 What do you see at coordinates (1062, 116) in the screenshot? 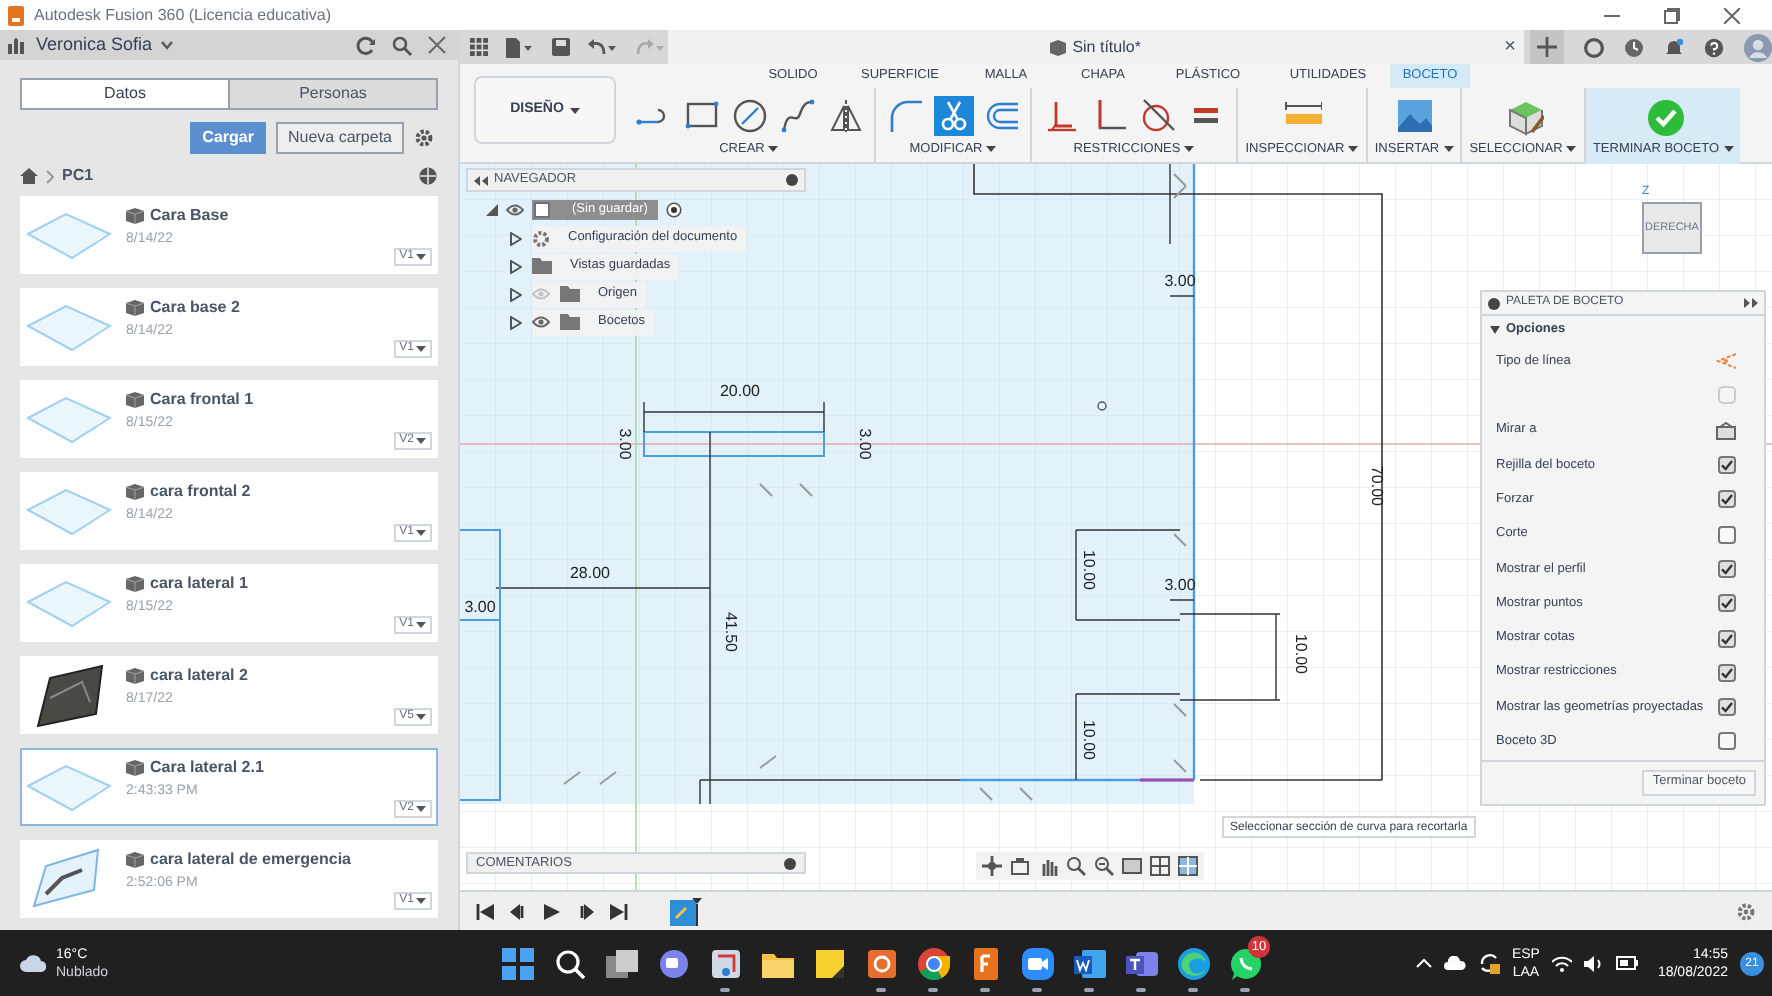
I see `fix-tool-icon` at bounding box center [1062, 116].